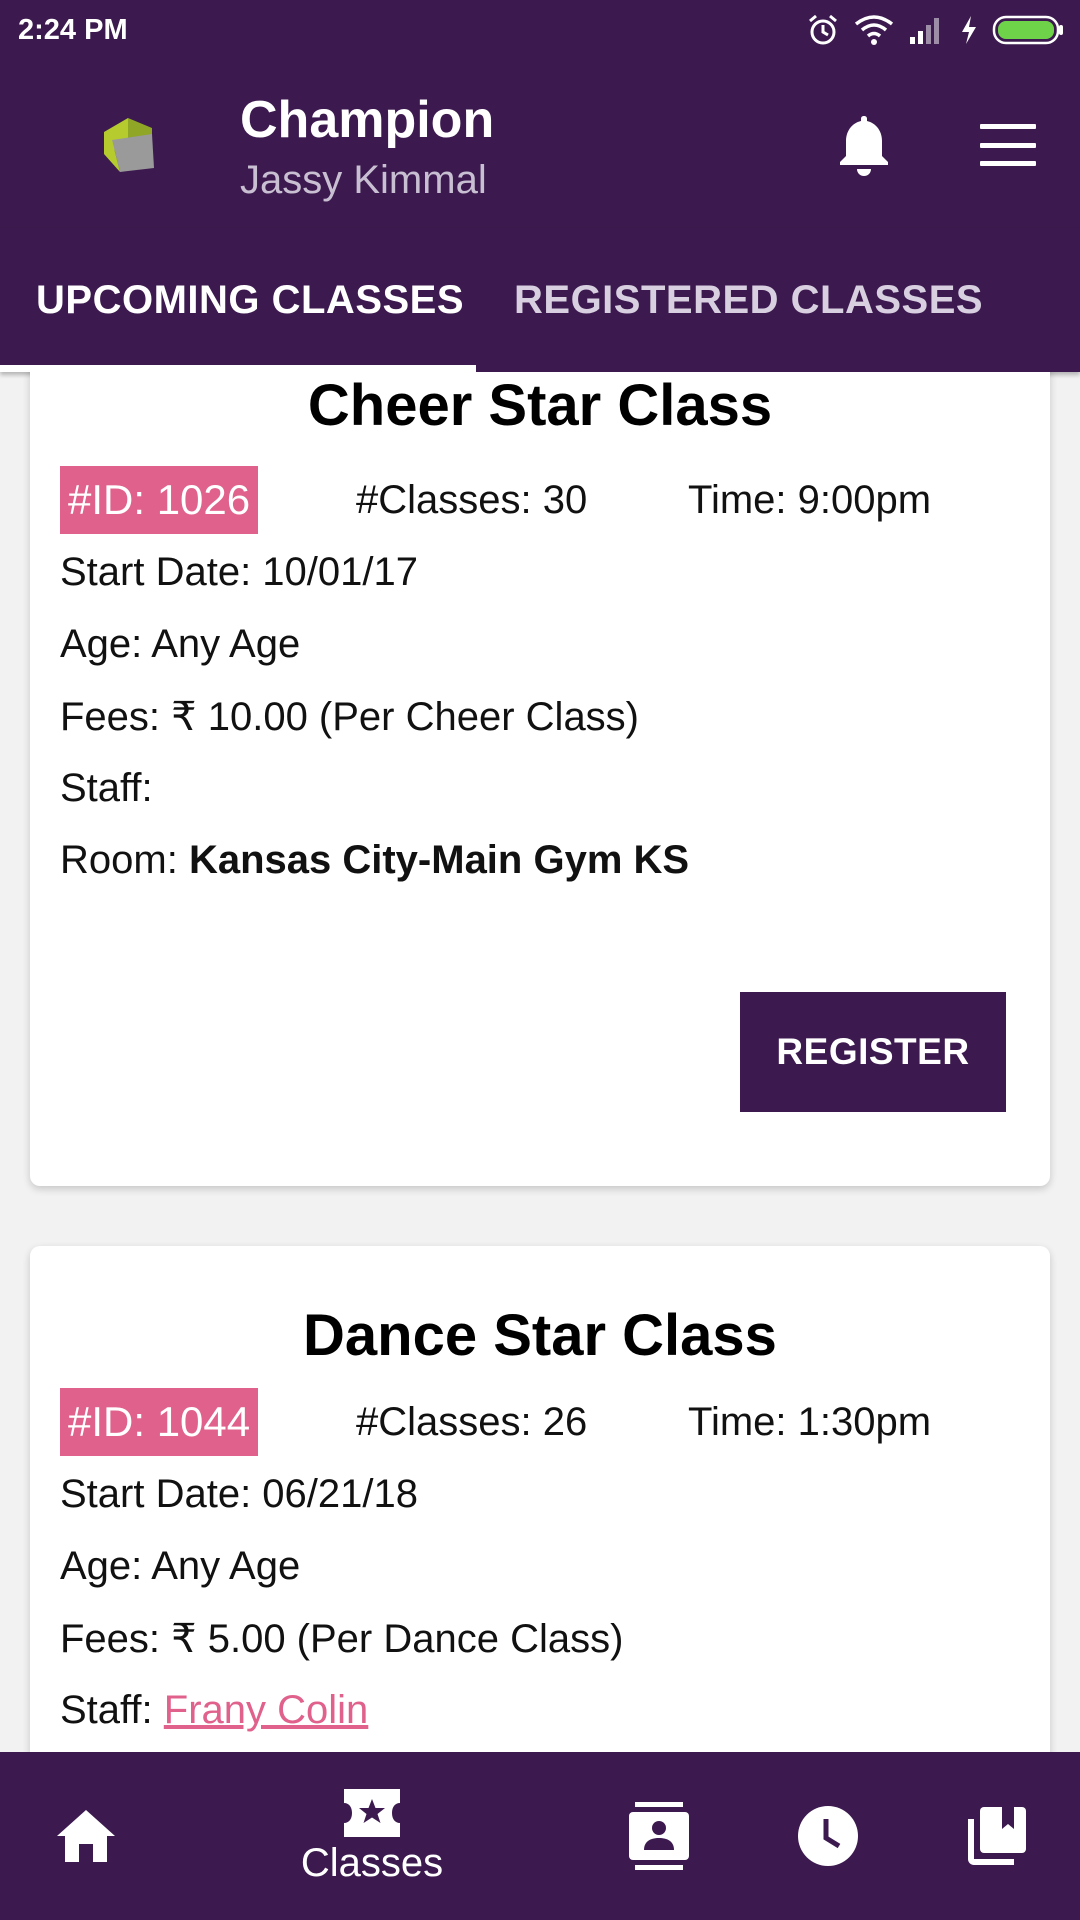 This screenshot has width=1080, height=1920. I want to click on status-icons, so click(935, 30).